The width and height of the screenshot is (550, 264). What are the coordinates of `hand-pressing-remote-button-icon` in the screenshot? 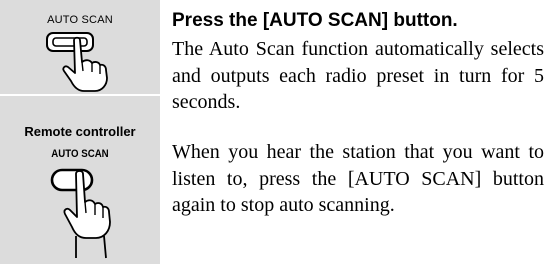 It's located at (80, 213).